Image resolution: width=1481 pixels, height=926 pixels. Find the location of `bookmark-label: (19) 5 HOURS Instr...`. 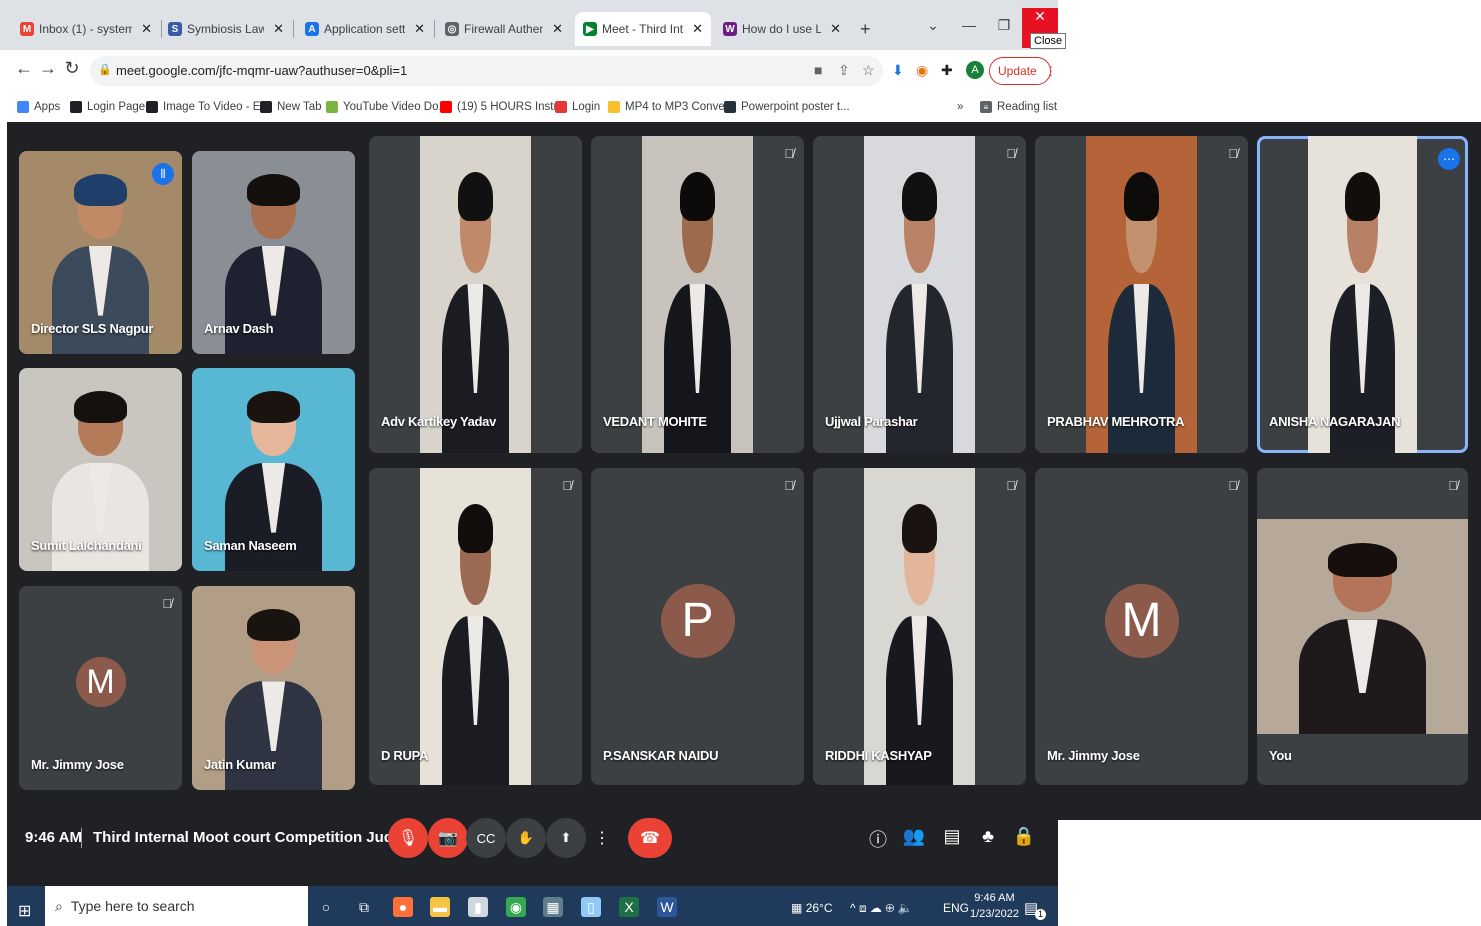

bookmark-label: (19) 5 HOURS Instr... is located at coordinates (512, 107).